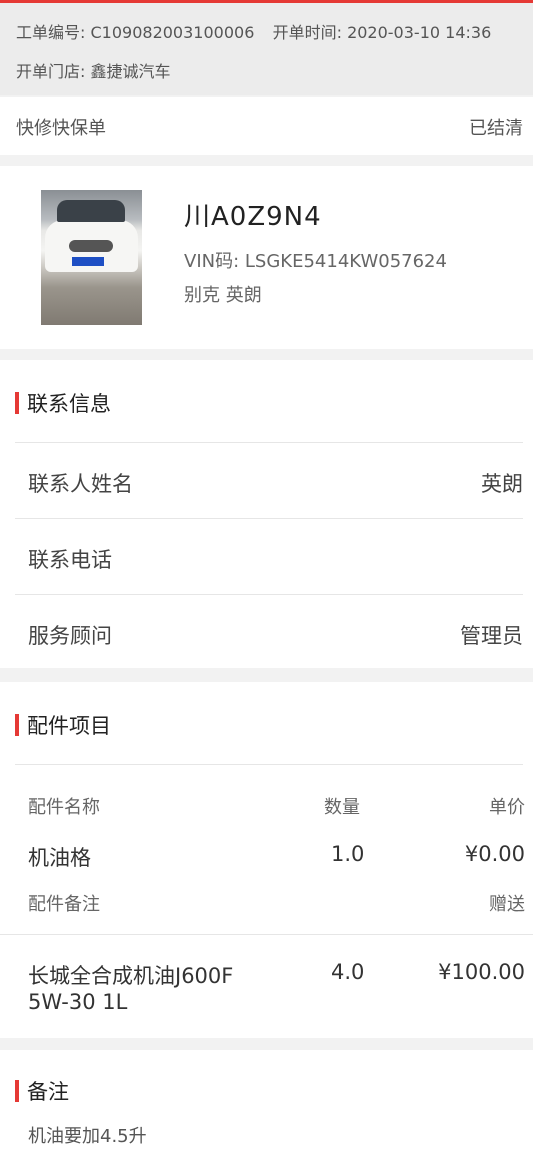  What do you see at coordinates (70, 560) in the screenshot?
I see `contact-phone-label: 联系电话` at bounding box center [70, 560].